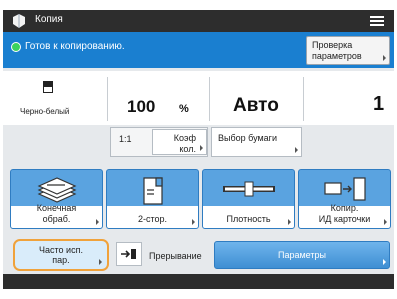  I want to click on check-settings-label-2: параметров, so click(337, 56).